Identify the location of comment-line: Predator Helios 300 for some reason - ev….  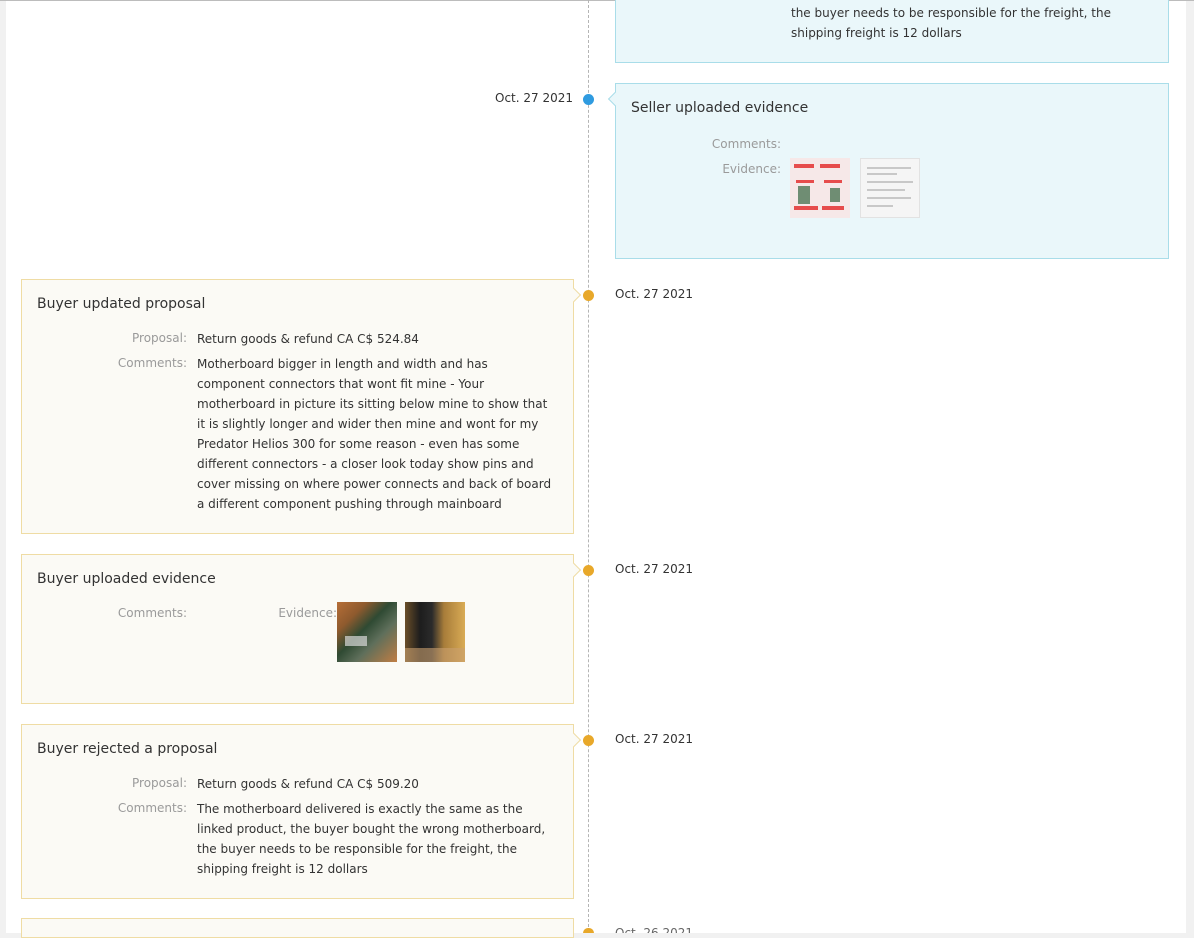
(358, 444).